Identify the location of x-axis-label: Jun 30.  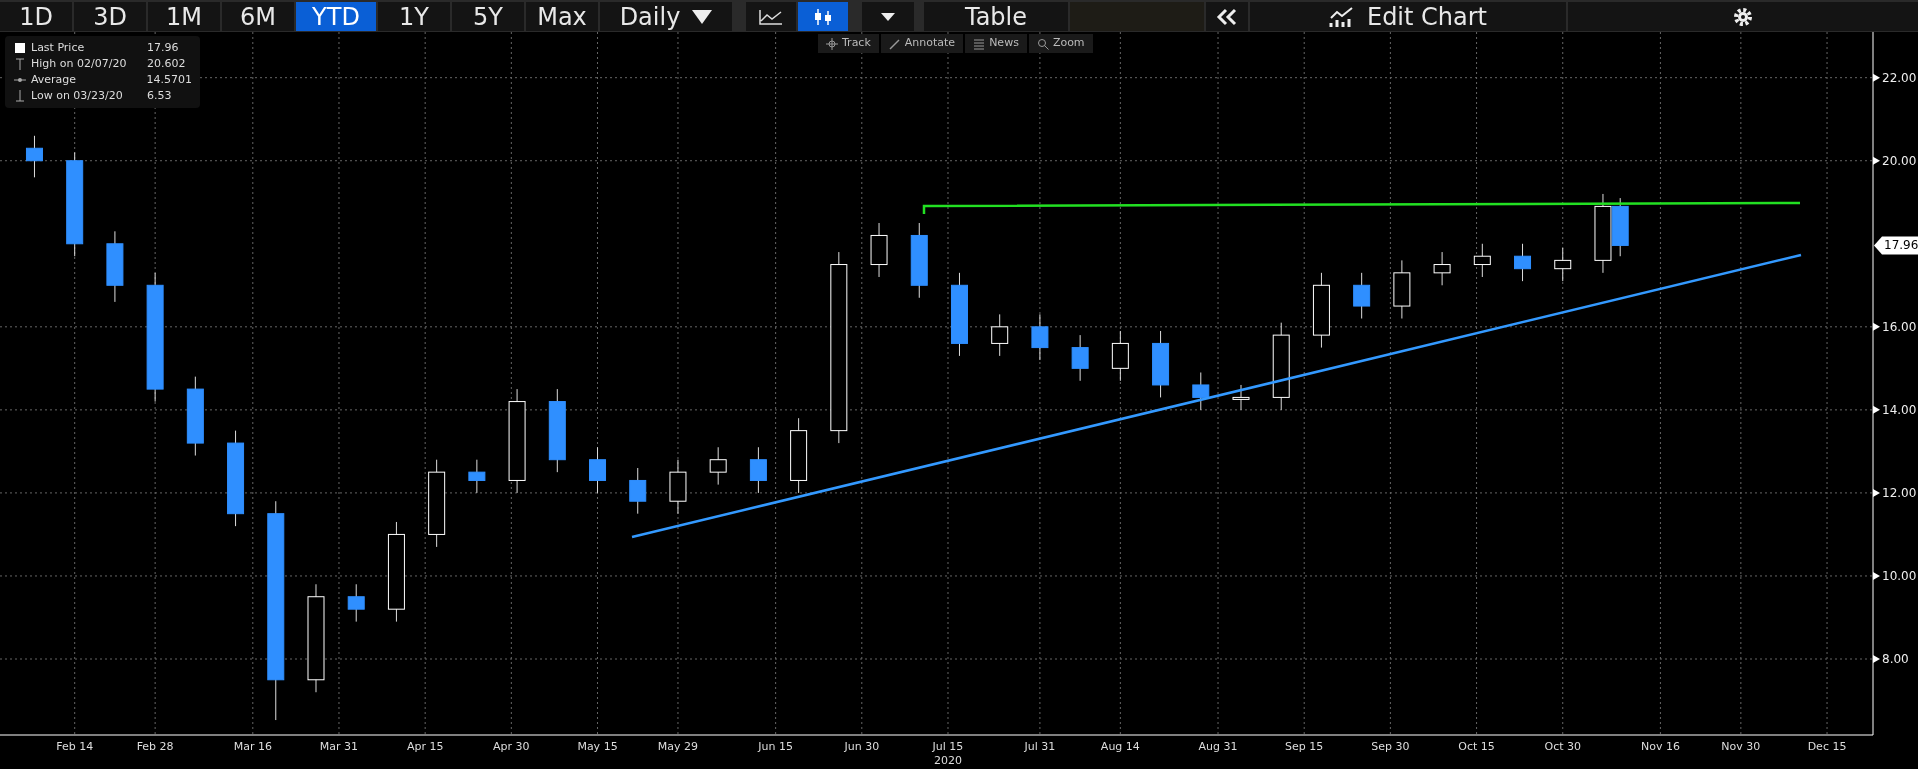
(862, 746).